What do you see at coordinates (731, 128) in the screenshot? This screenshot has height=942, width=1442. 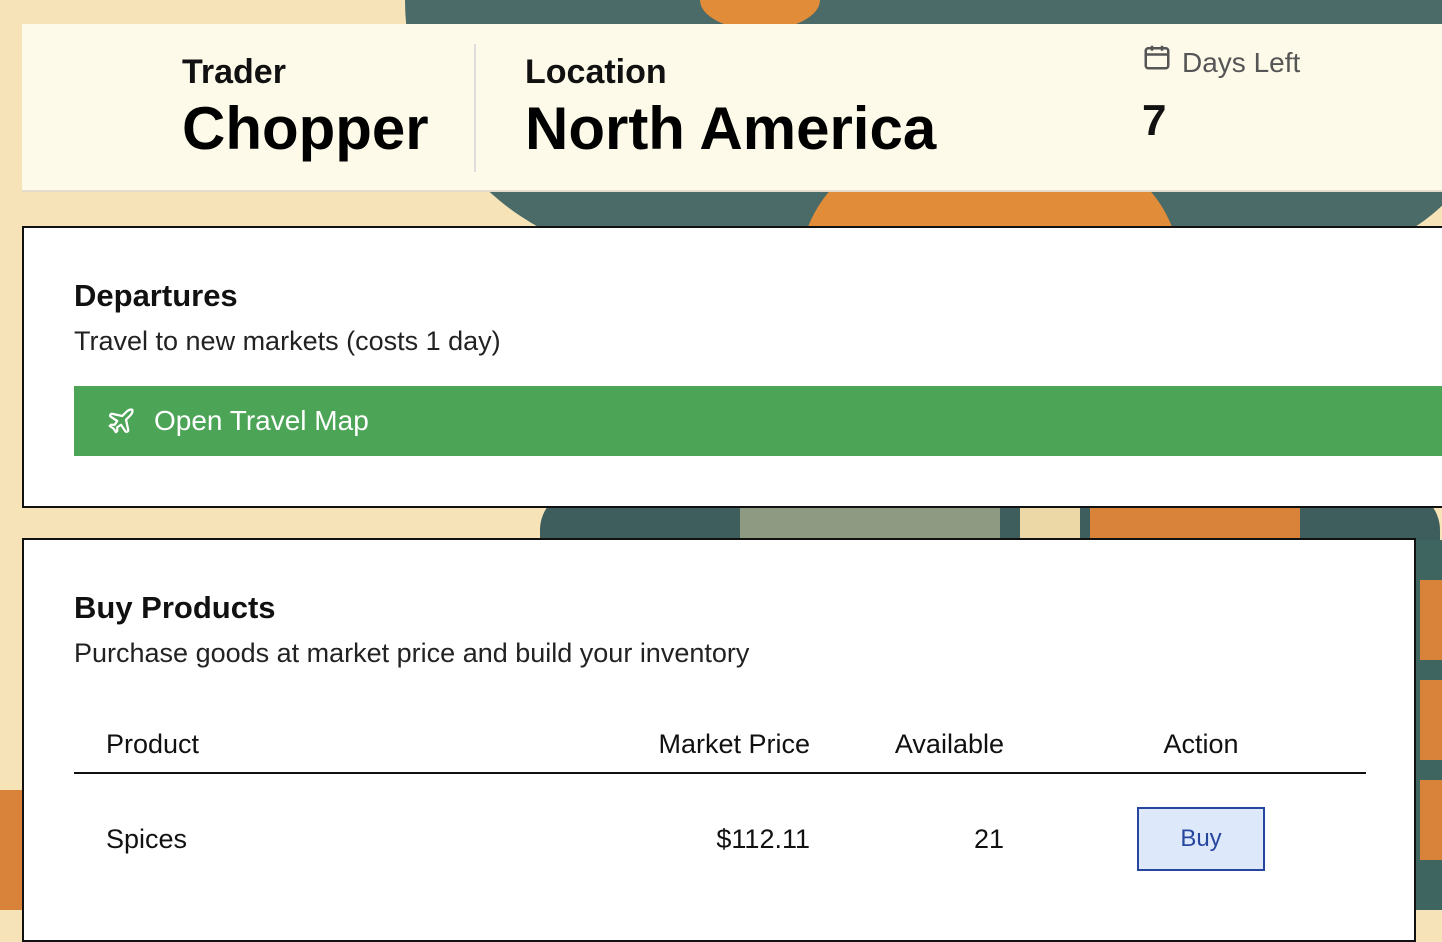 I see `location-name: North America` at bounding box center [731, 128].